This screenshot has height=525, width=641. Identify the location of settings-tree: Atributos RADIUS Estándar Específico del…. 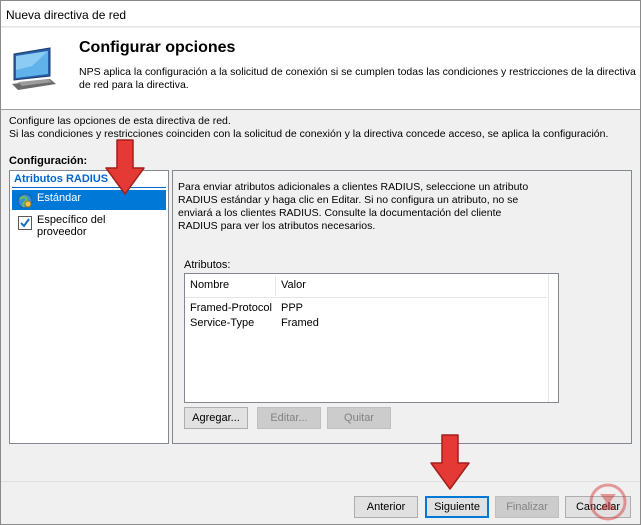
(89, 307).